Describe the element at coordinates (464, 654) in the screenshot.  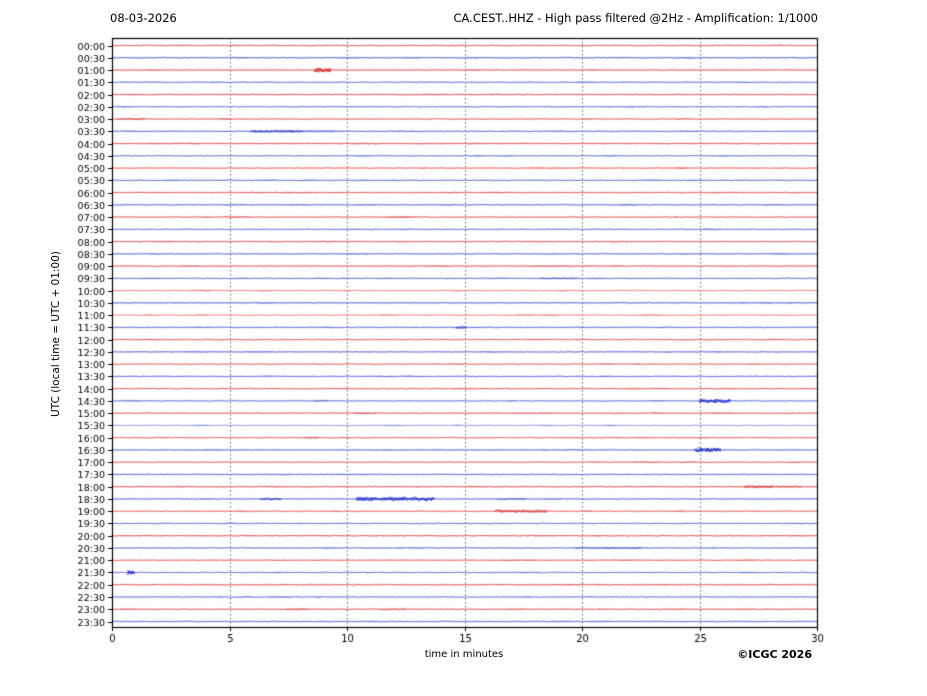
I see `x-axis-label: time in minutes` at that location.